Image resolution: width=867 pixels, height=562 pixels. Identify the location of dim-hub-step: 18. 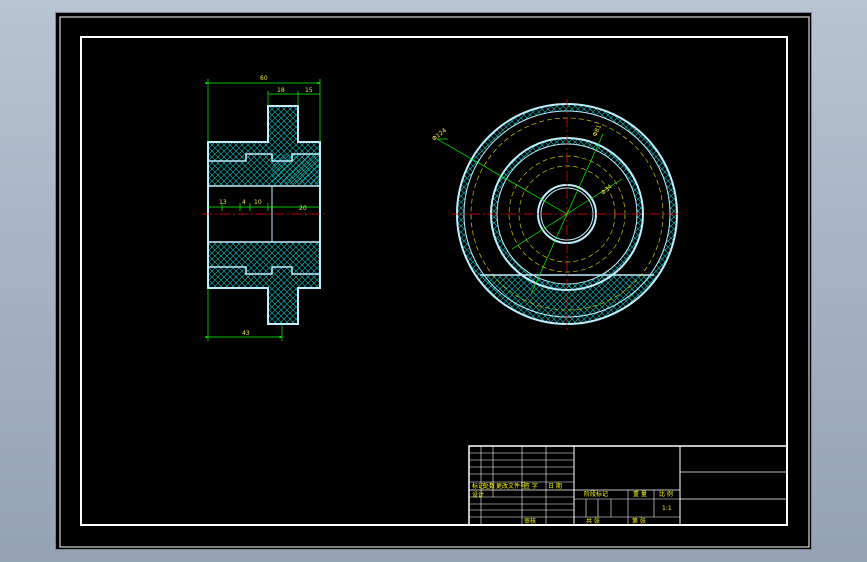
(281, 90).